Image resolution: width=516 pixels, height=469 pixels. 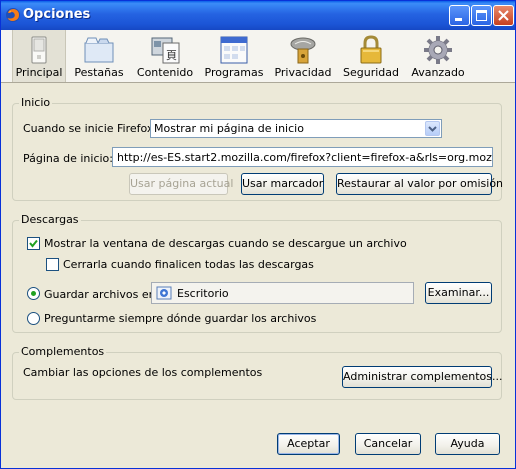 I want to click on save-to-label: Guardar archivos en, so click(x=100, y=294).